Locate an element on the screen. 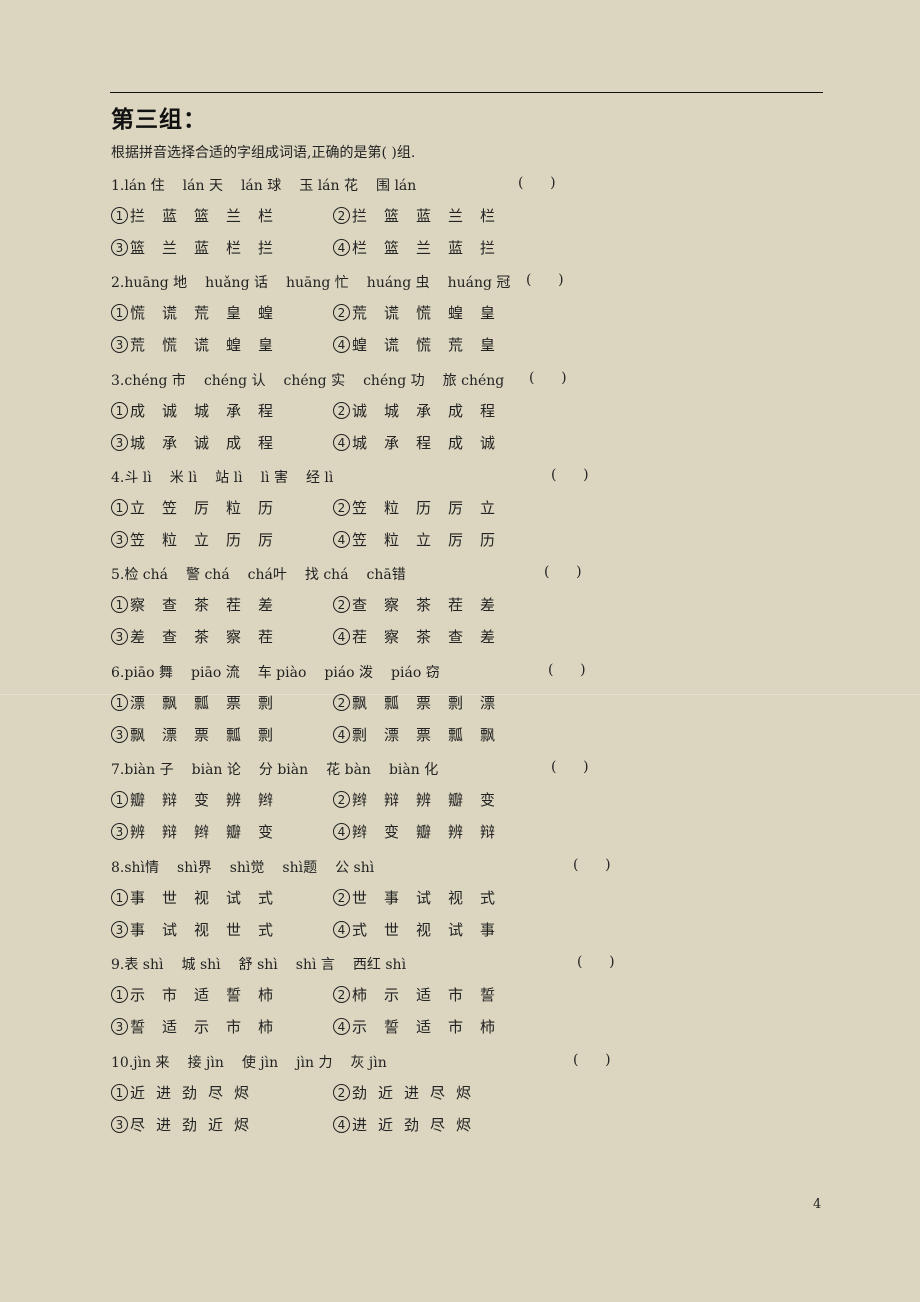 The image size is (920, 1302). option-3: 3差查茶察茬 is located at coordinates (192, 636).